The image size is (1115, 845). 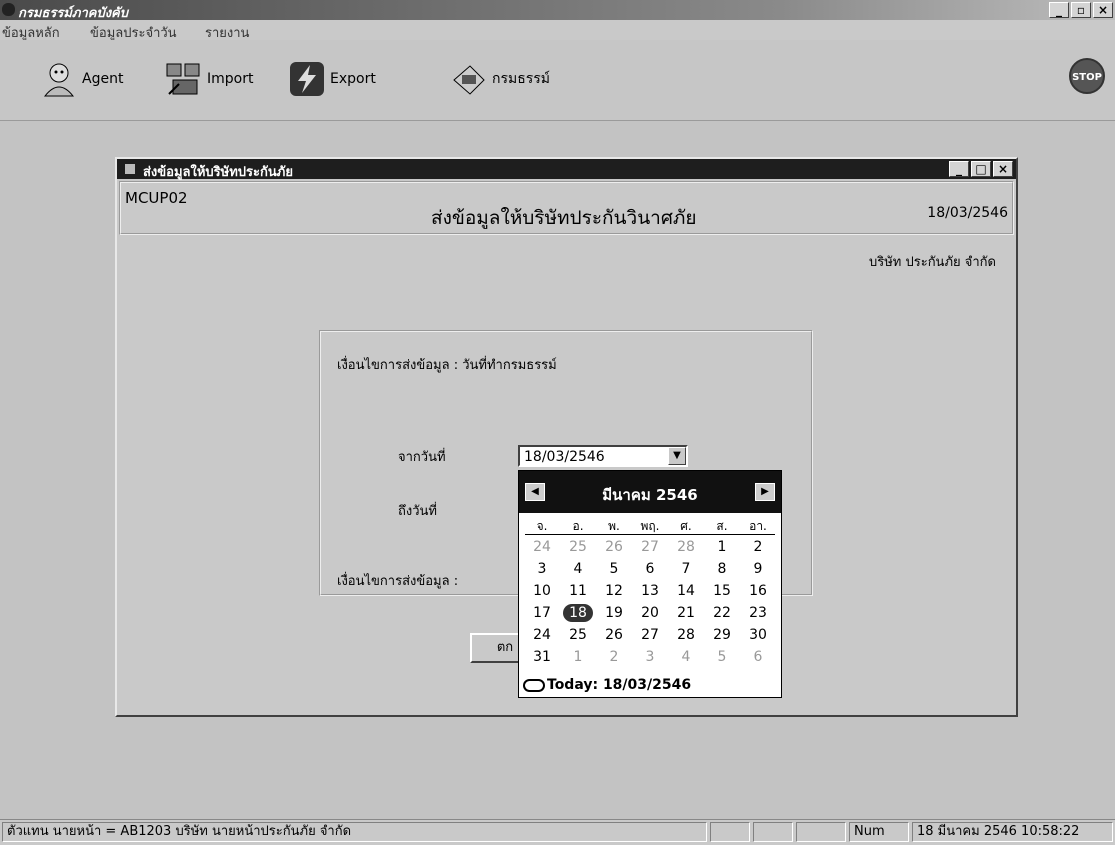 What do you see at coordinates (1003, 169) in the screenshot?
I see `child-close-button: ×` at bounding box center [1003, 169].